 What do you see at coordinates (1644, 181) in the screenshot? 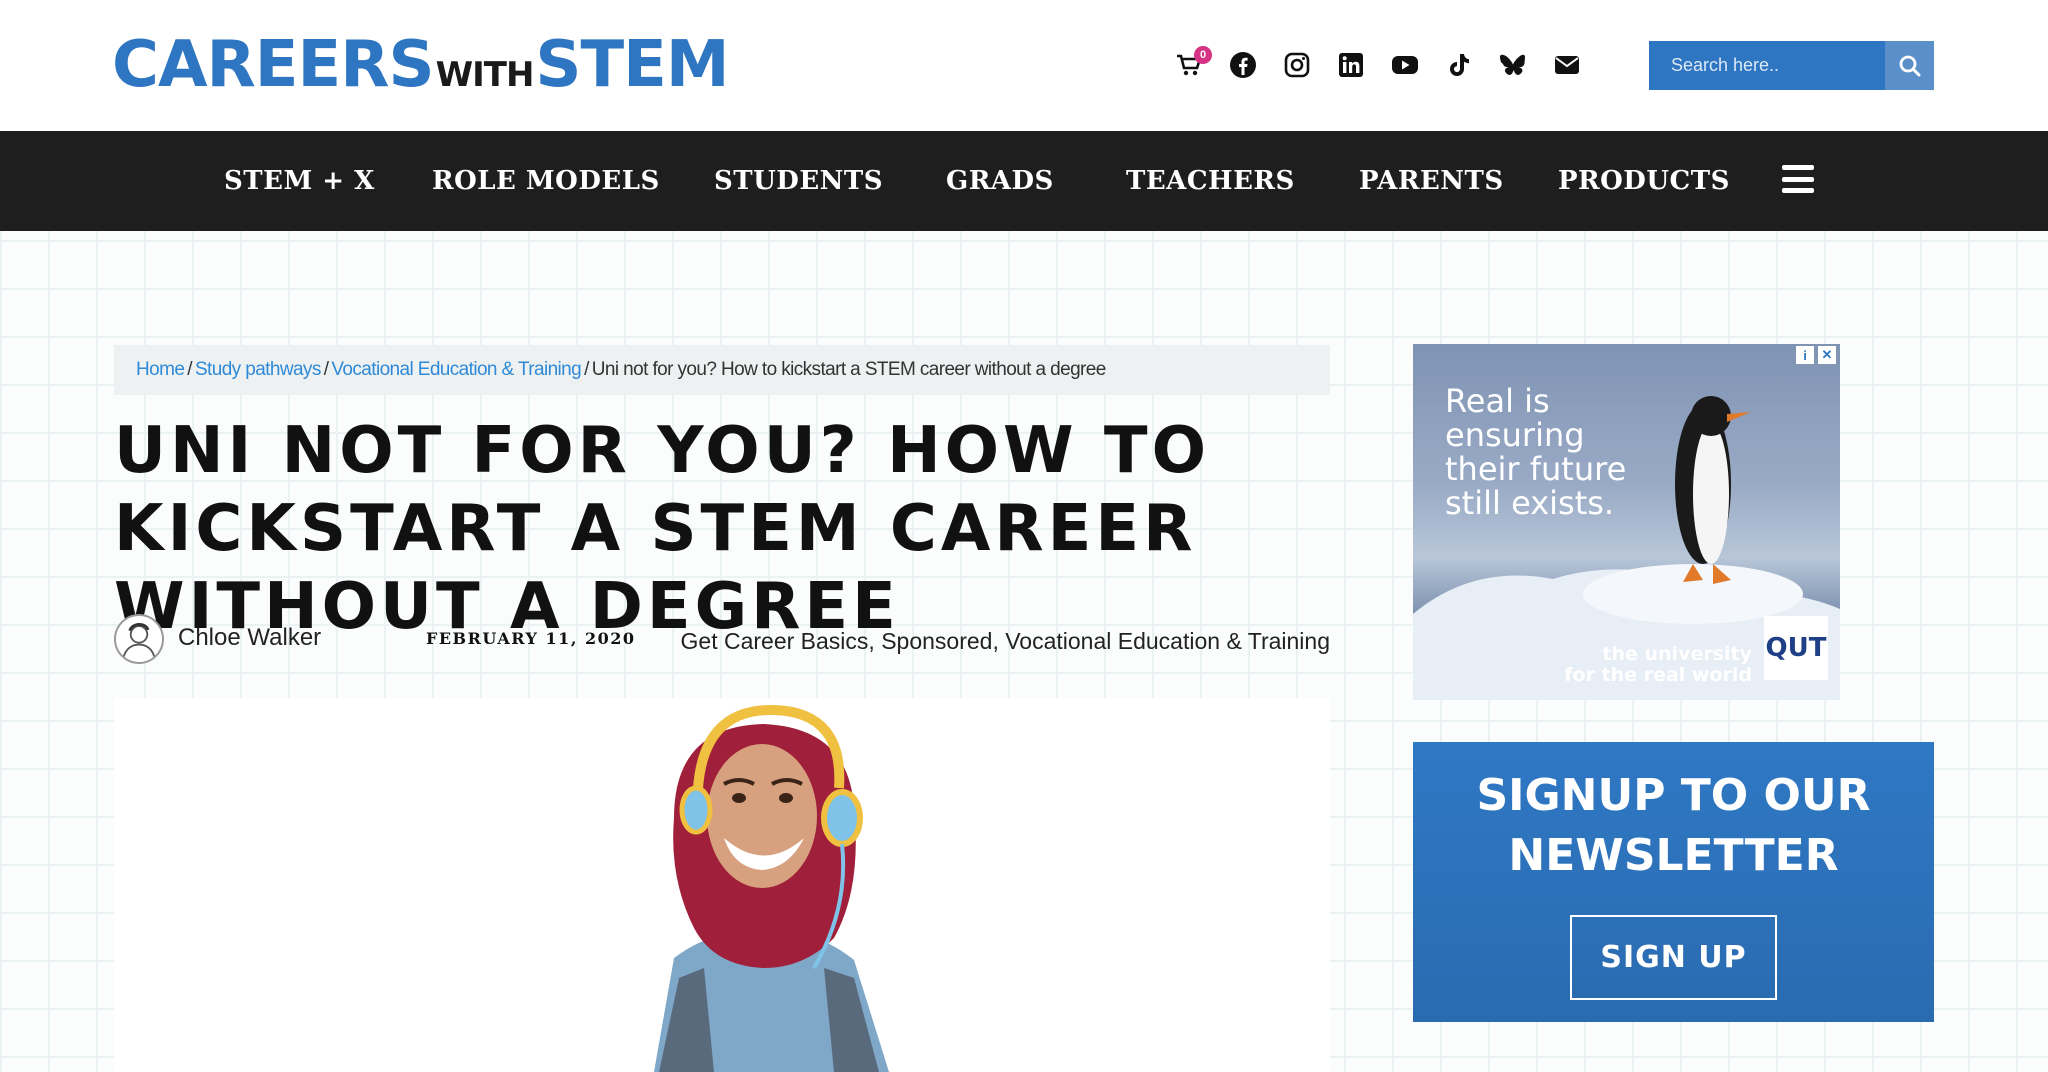
I see `nav-item-products: PRODUCTS` at bounding box center [1644, 181].